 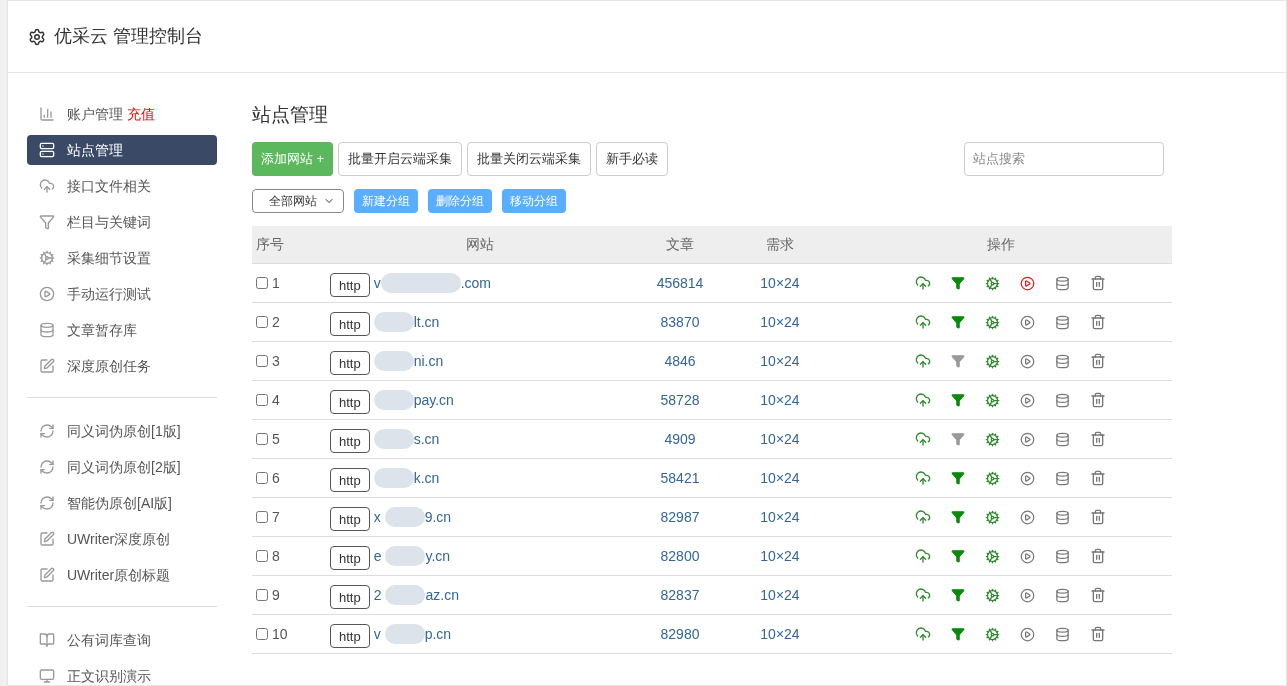 What do you see at coordinates (122, 330) in the screenshot?
I see `sidebar-item: 文章暂存库` at bounding box center [122, 330].